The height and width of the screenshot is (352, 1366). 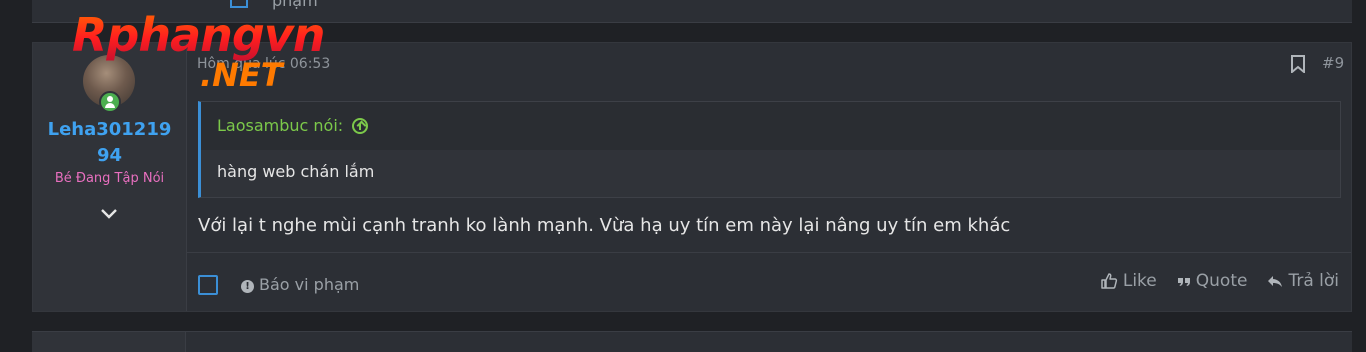 What do you see at coordinates (692, 341) in the screenshot?
I see `next-post` at bounding box center [692, 341].